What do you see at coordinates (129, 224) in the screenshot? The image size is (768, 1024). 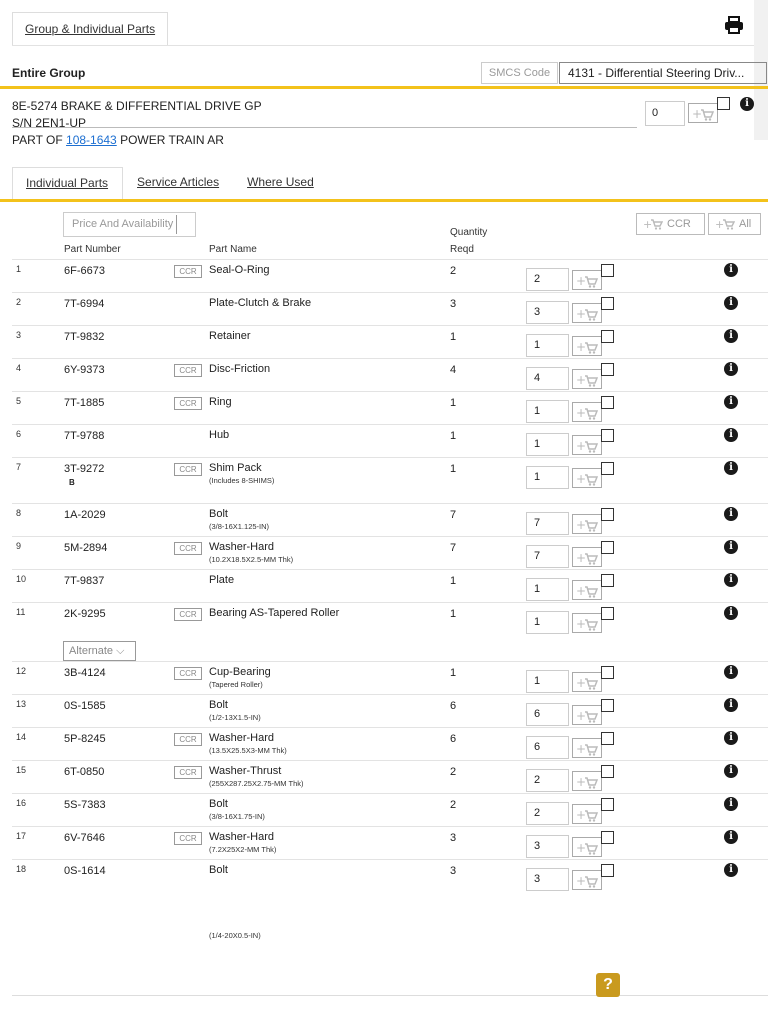 I see `price-availability-button: Price And Availability` at bounding box center [129, 224].